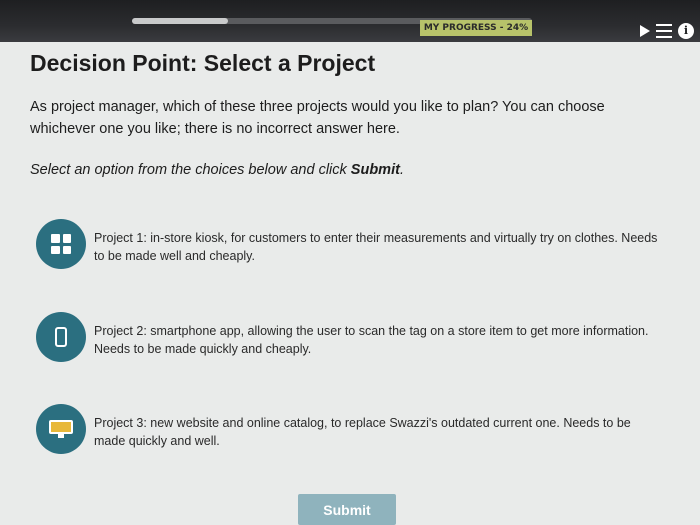 Image resolution: width=700 pixels, height=525 pixels. What do you see at coordinates (476, 28) in the screenshot?
I see `progress-label: MY PROGRESS - 24%` at bounding box center [476, 28].